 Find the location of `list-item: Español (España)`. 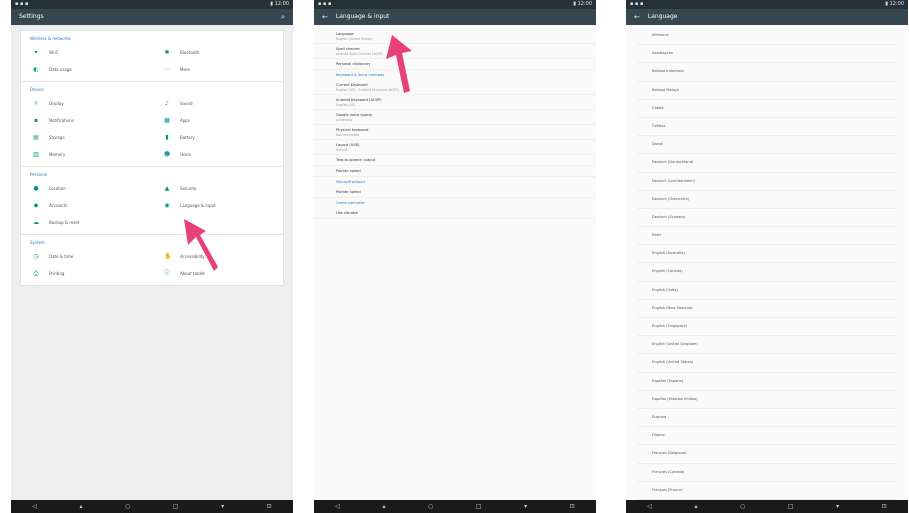

list-item: Español (España) is located at coordinates (767, 382).